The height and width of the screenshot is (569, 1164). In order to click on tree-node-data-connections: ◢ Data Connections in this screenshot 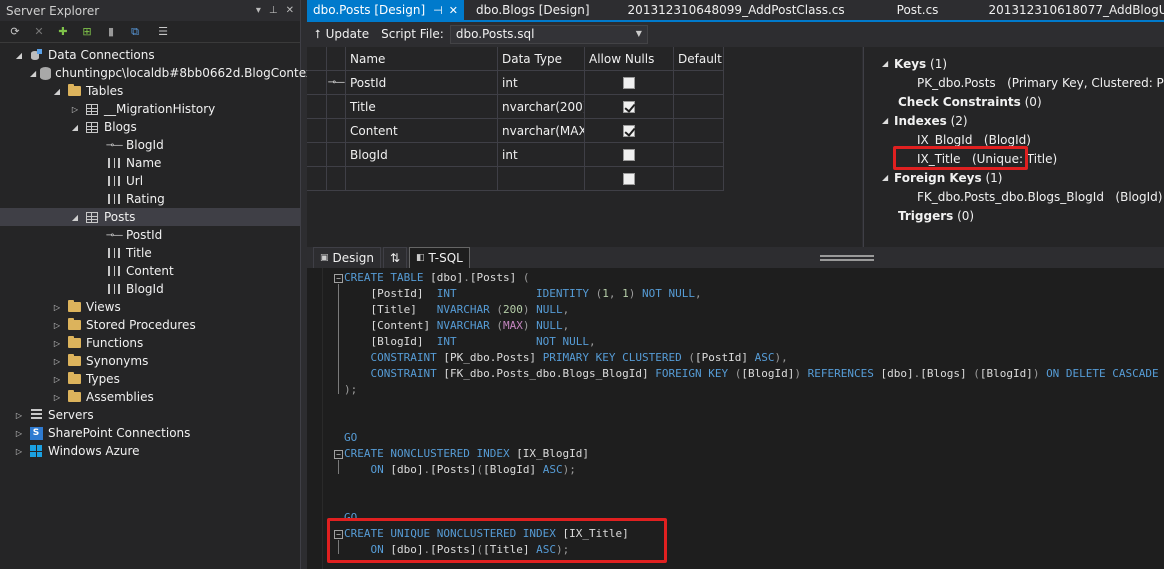, I will do `click(150, 55)`.